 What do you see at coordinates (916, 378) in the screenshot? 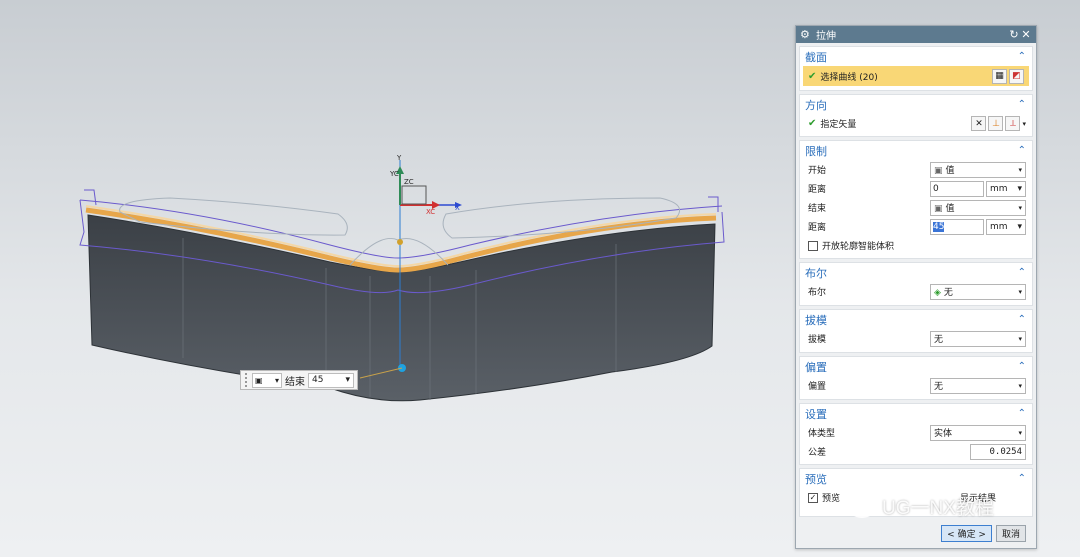
I see `group-offset: 偏置 ⌃ 偏置 无 ▾` at bounding box center [916, 378].